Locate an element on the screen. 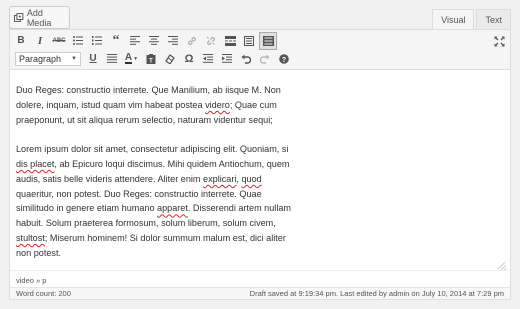 This screenshot has width=520, height=309. align-right-icon is located at coordinates (173, 40).